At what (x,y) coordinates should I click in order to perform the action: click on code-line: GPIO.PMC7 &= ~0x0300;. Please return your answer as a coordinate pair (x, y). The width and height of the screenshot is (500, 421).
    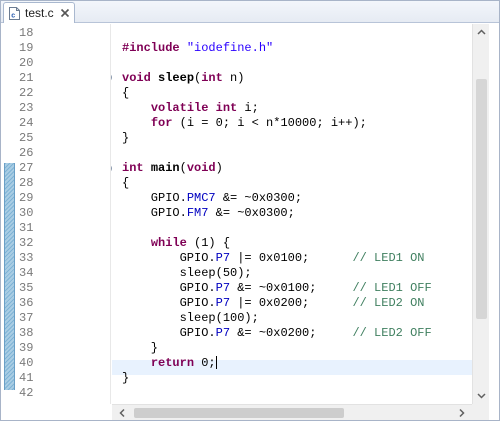
    Looking at the image, I should click on (212, 198).